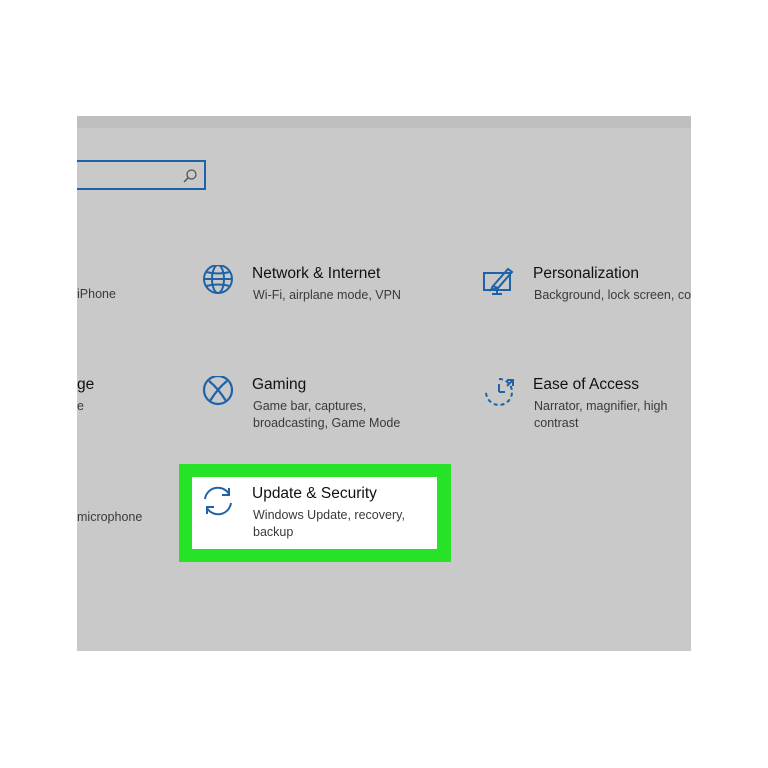  I want to click on tile-description: Wi-Fi, airplane mode, VPN, so click(327, 295).